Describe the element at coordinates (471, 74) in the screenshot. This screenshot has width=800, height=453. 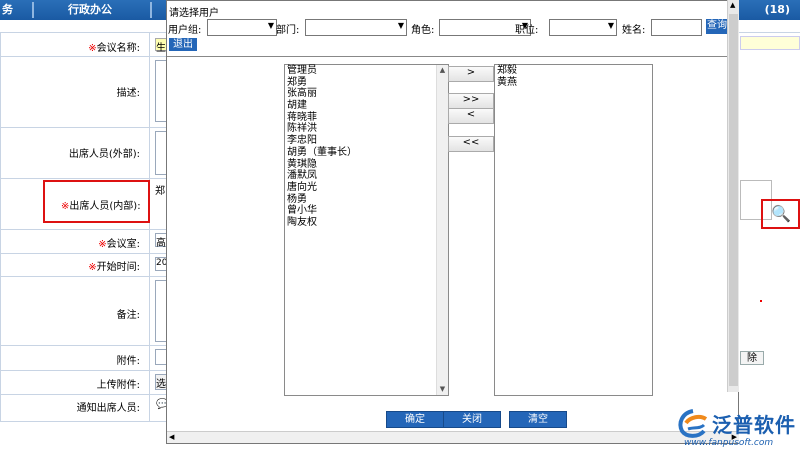
I see `add-button: >` at that location.